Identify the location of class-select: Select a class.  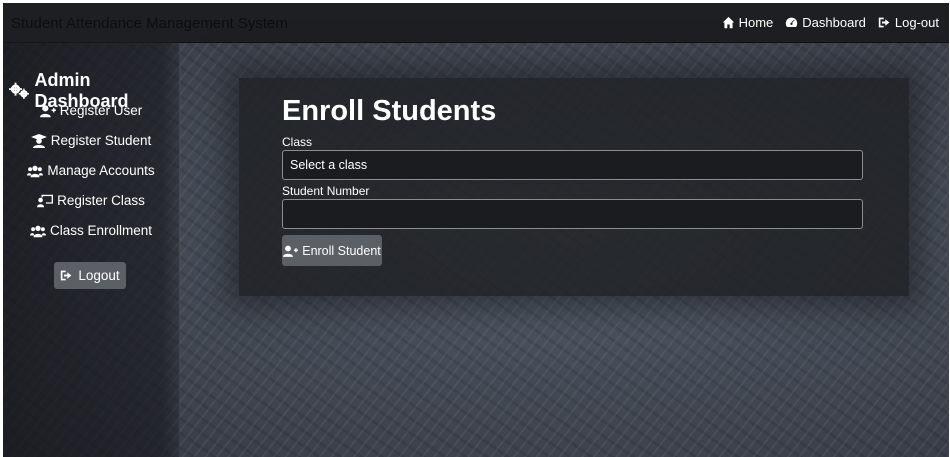
(572, 165).